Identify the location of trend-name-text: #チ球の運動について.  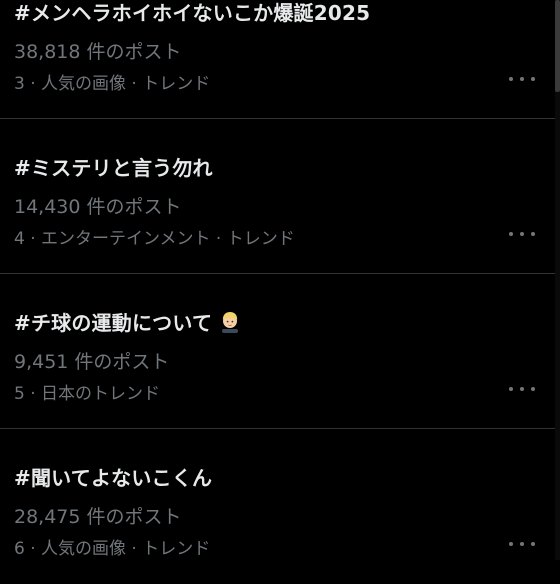
(113, 323).